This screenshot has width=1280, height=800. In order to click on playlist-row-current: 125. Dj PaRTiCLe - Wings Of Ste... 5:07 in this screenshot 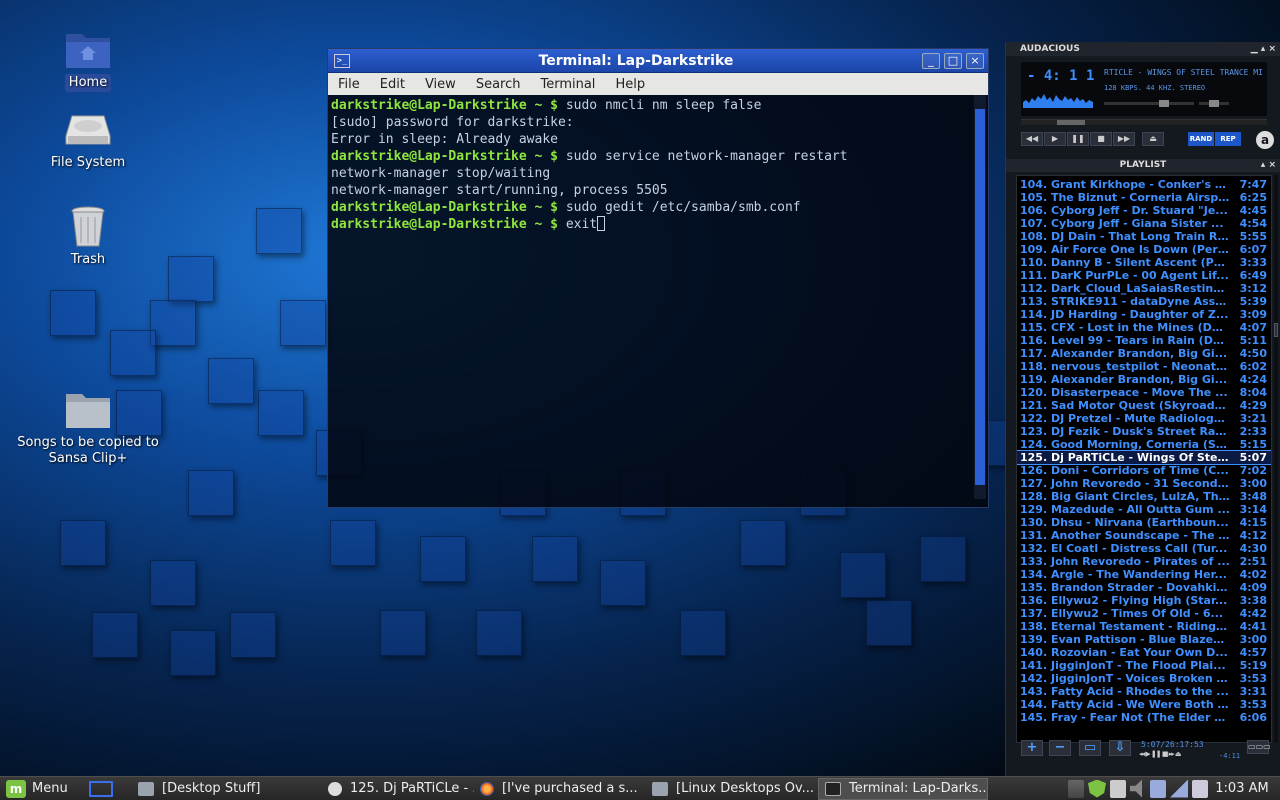, I will do `click(1144, 457)`.